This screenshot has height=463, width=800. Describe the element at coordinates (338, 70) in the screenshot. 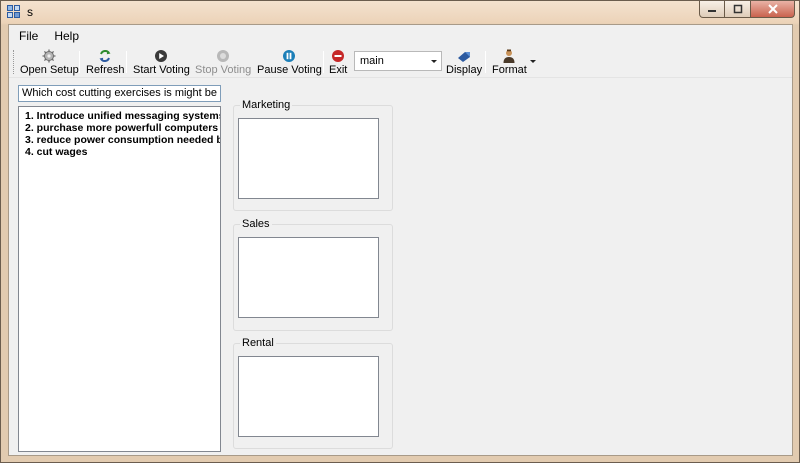

I see `exit-label: Exit` at that location.